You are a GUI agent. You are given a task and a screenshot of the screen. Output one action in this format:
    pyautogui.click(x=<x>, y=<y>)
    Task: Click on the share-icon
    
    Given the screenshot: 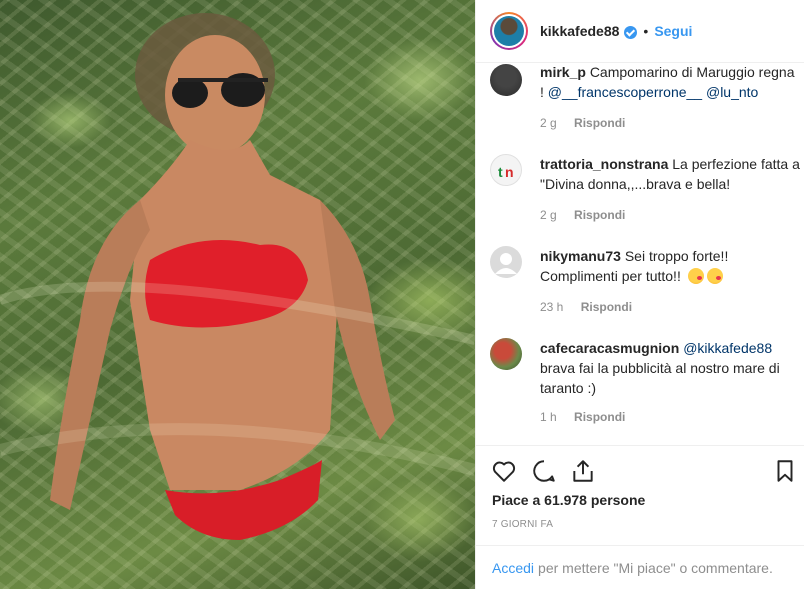 What is the action you would take?
    pyautogui.click(x=583, y=471)
    